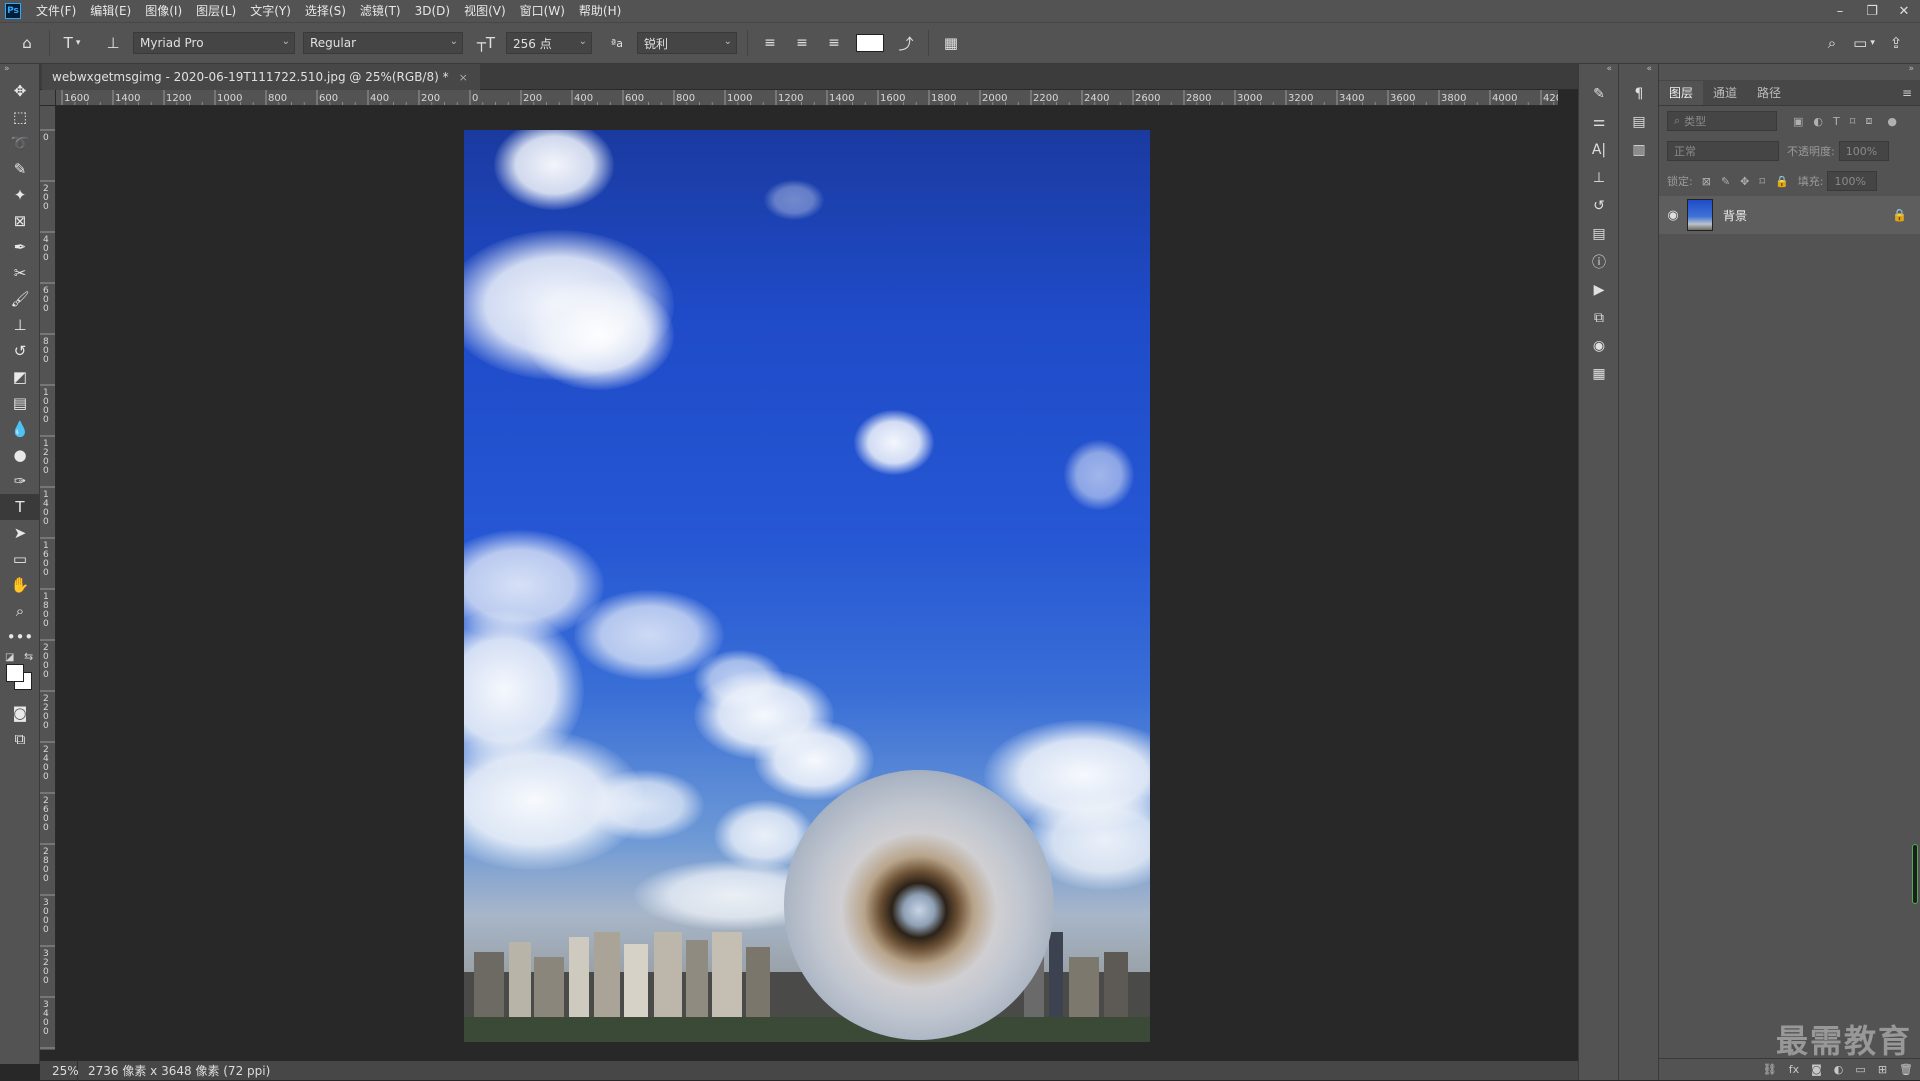 Image resolution: width=1920 pixels, height=1081 pixels. Describe the element at coordinates (1639, 94) in the screenshot. I see `paragraph-icon: ¶` at that location.